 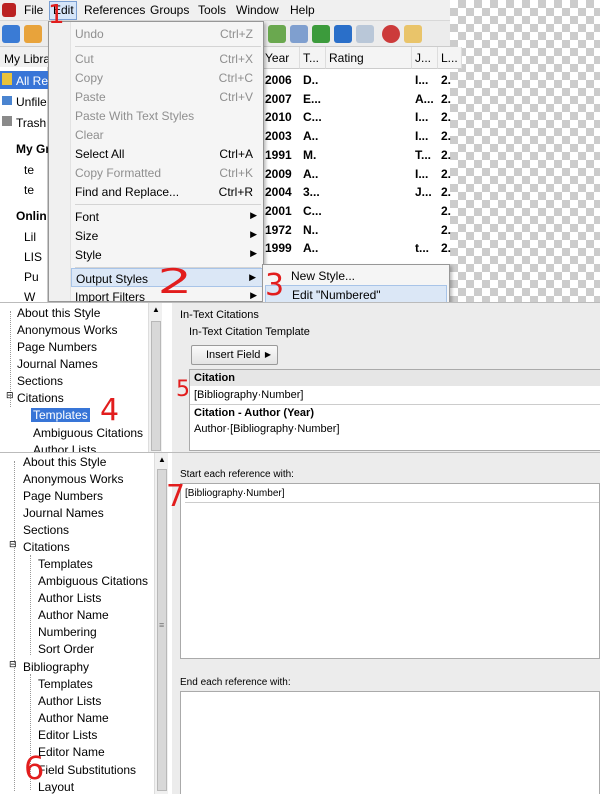 I want to click on tree-item-layout: Layout, so click(x=56, y=787).